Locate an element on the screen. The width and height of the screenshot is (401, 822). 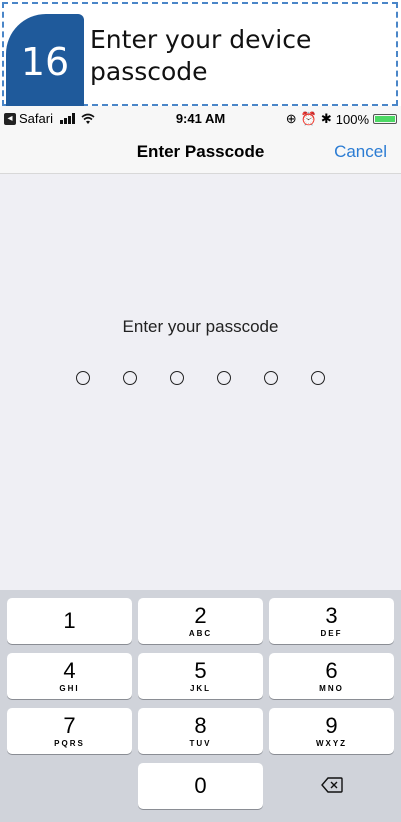
step-callout: 16 Enter your device passcode is located at coordinates (200, 56).